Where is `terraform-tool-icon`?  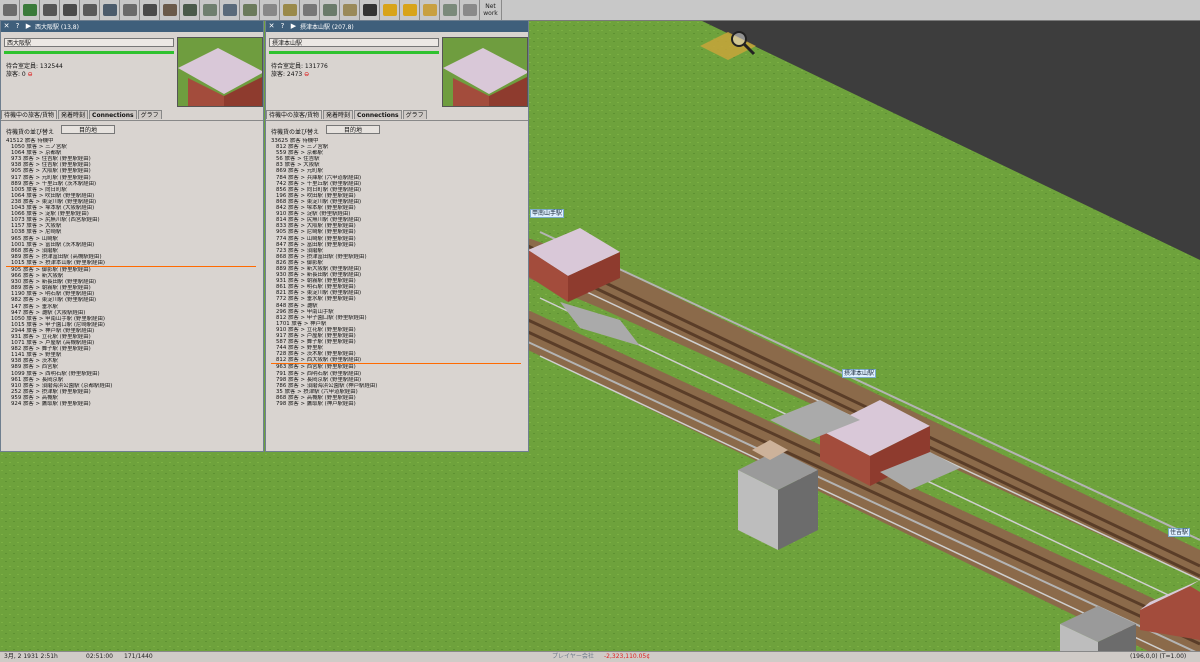 terraform-tool-icon is located at coordinates (250, 10).